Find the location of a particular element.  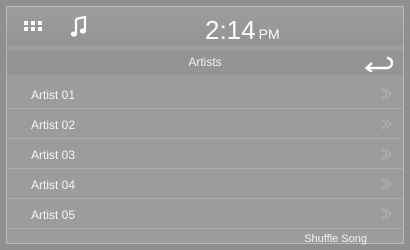

title-bar: Artists is located at coordinates (205, 63).